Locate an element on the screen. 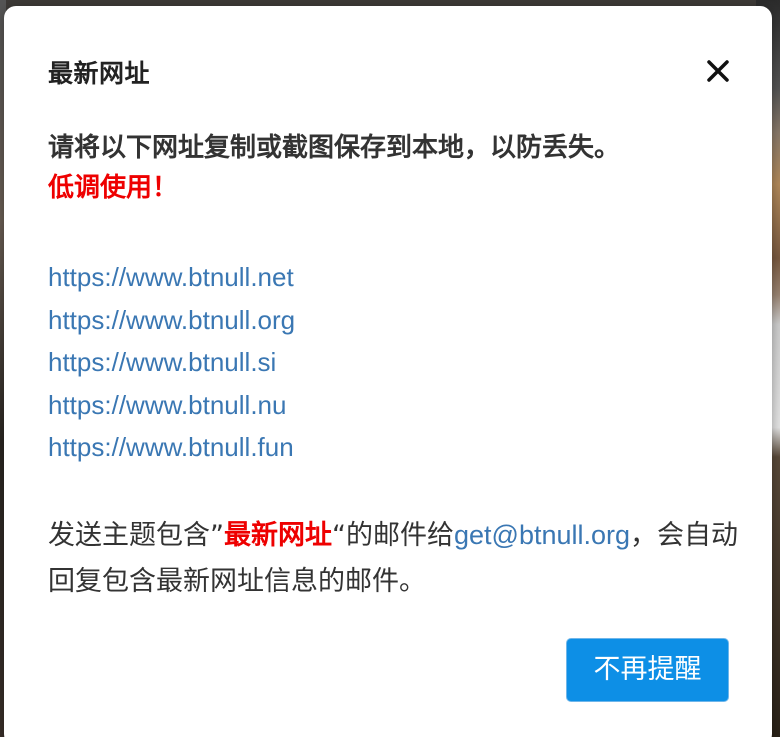 The width and height of the screenshot is (780, 737). url-list-item: https://www.btnull.si is located at coordinates (171, 362).